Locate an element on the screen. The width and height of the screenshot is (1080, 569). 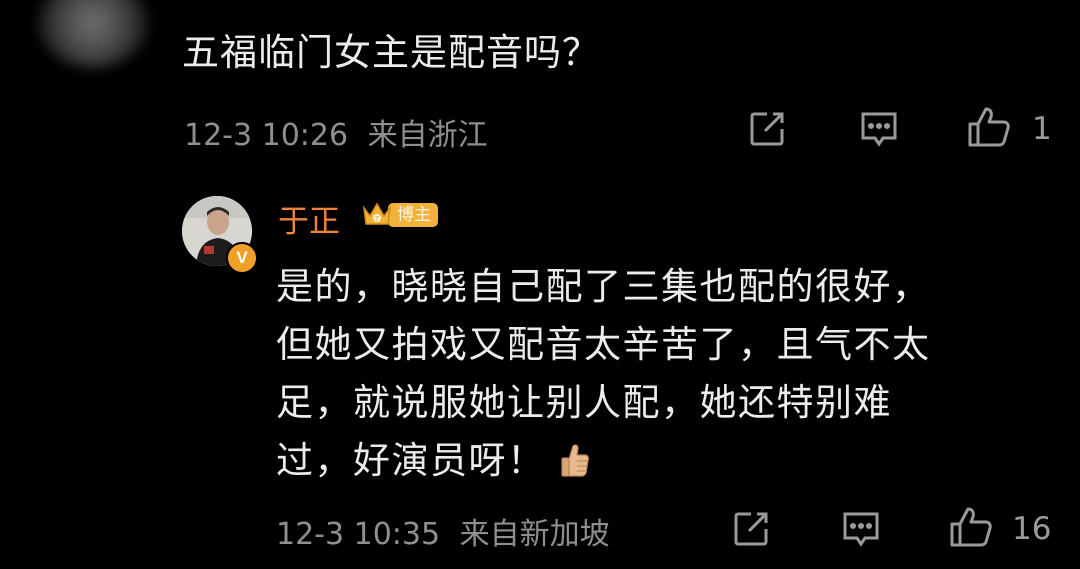
reply-line: 但她又拍戏又配音太辛苦了，且气不太 is located at coordinates (603, 344).